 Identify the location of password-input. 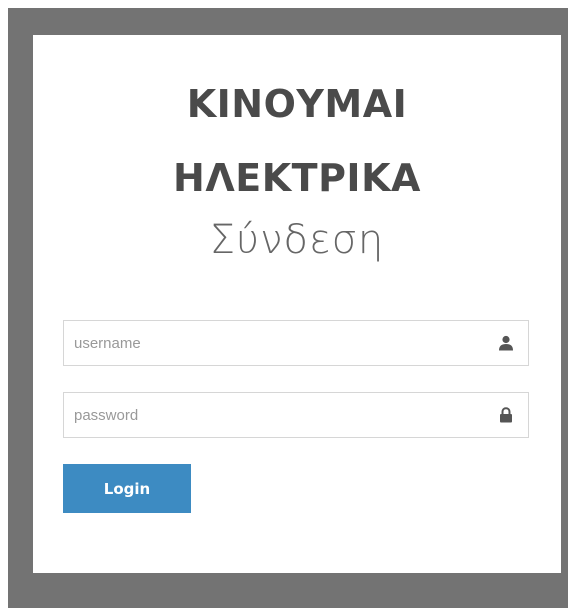
(279, 415).